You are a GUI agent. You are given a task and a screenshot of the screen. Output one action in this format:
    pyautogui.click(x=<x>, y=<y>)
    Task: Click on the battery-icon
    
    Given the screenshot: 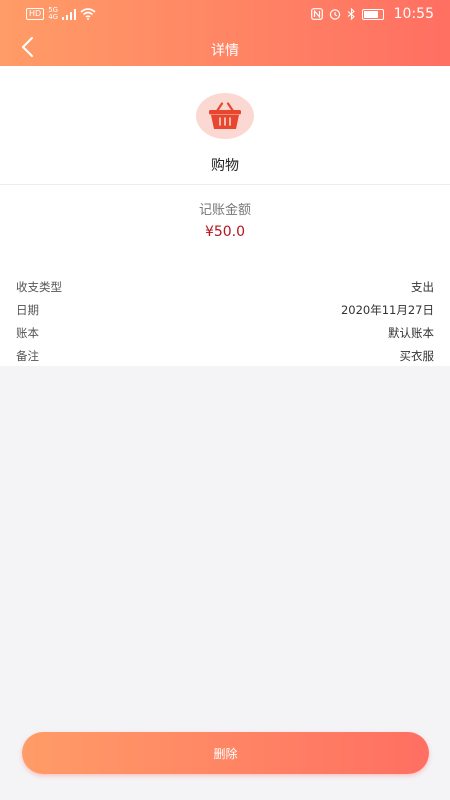 What is the action you would take?
    pyautogui.click(x=372, y=14)
    